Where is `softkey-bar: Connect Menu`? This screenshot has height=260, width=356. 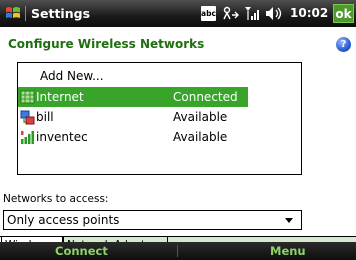
softkey-bar: Connect Menu is located at coordinates (178, 251).